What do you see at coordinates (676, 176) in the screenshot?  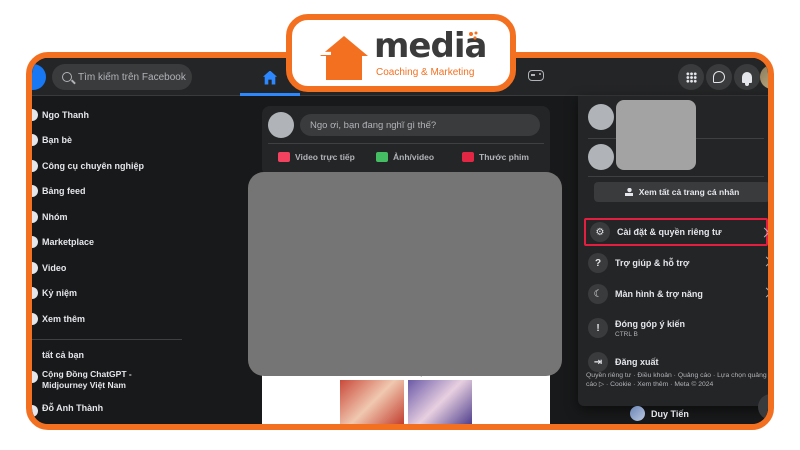 I see `menu-divider` at bounding box center [676, 176].